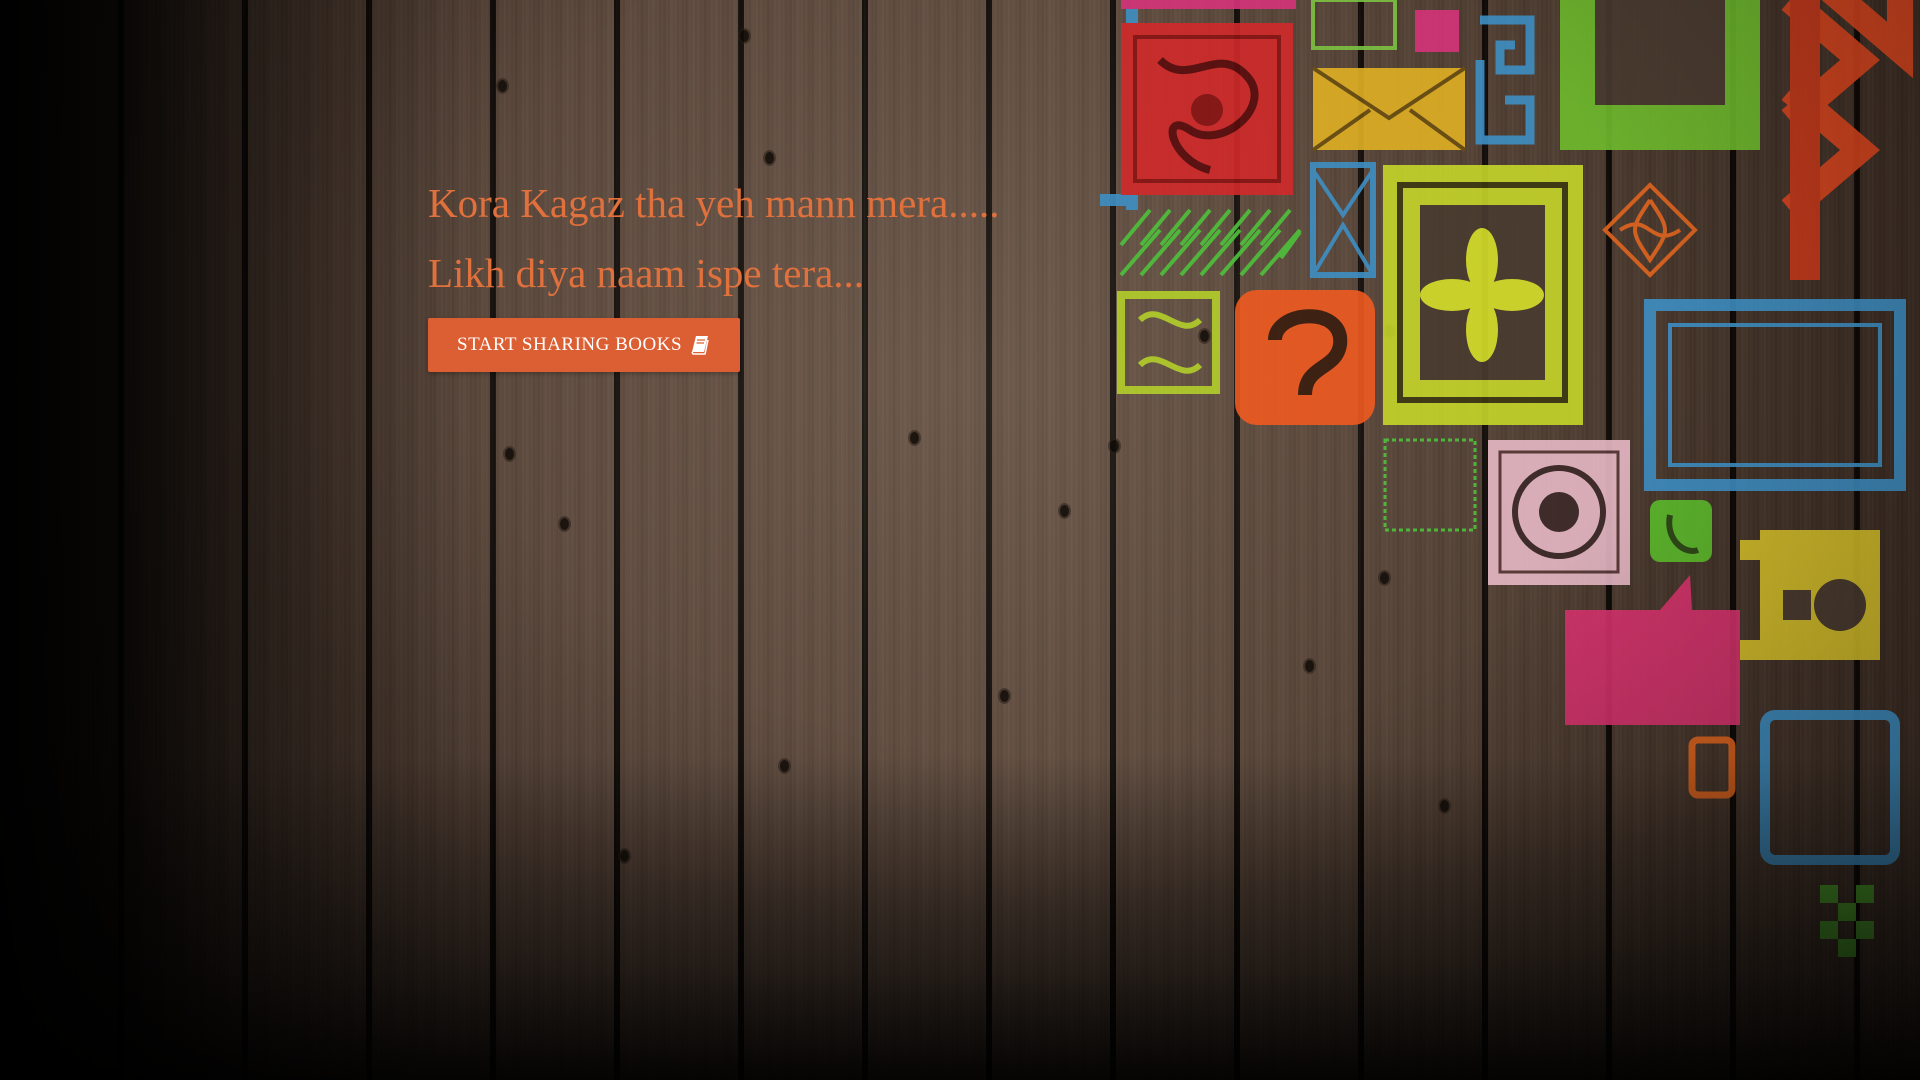 The width and height of the screenshot is (1920, 1080). I want to click on blue-frame-shape, so click(1775, 395).